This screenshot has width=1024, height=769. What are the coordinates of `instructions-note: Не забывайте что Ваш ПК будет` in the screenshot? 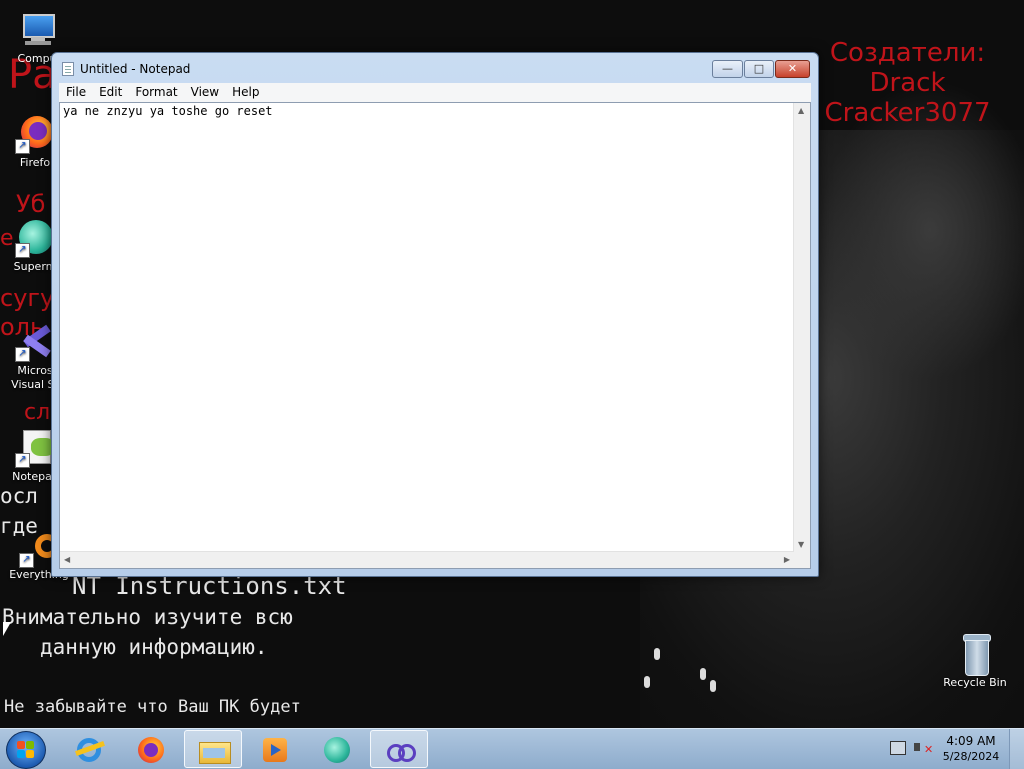 It's located at (152, 707).